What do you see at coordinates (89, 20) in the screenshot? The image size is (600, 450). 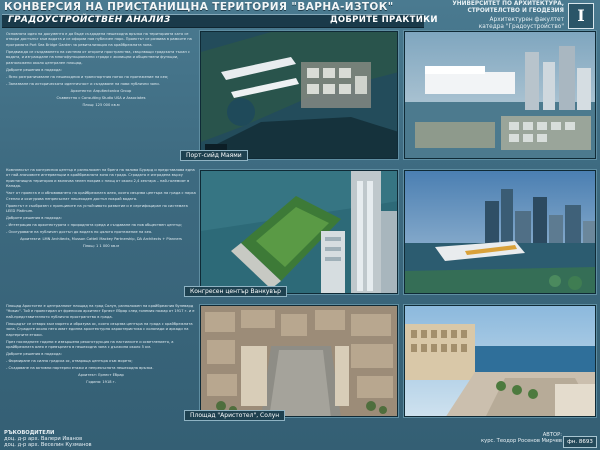 I see `section-heading-analysis: ГРАДОУСТРОЙСТВЕН АНАЛИЗ` at bounding box center [89, 20].